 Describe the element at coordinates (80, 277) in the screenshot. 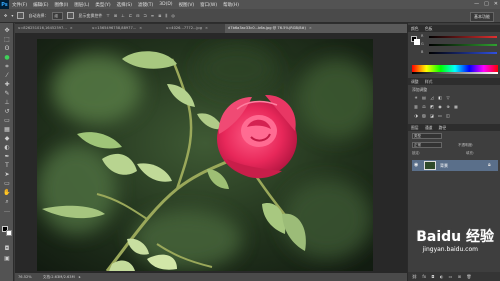

I see `status-menu-icon: ▸` at that location.